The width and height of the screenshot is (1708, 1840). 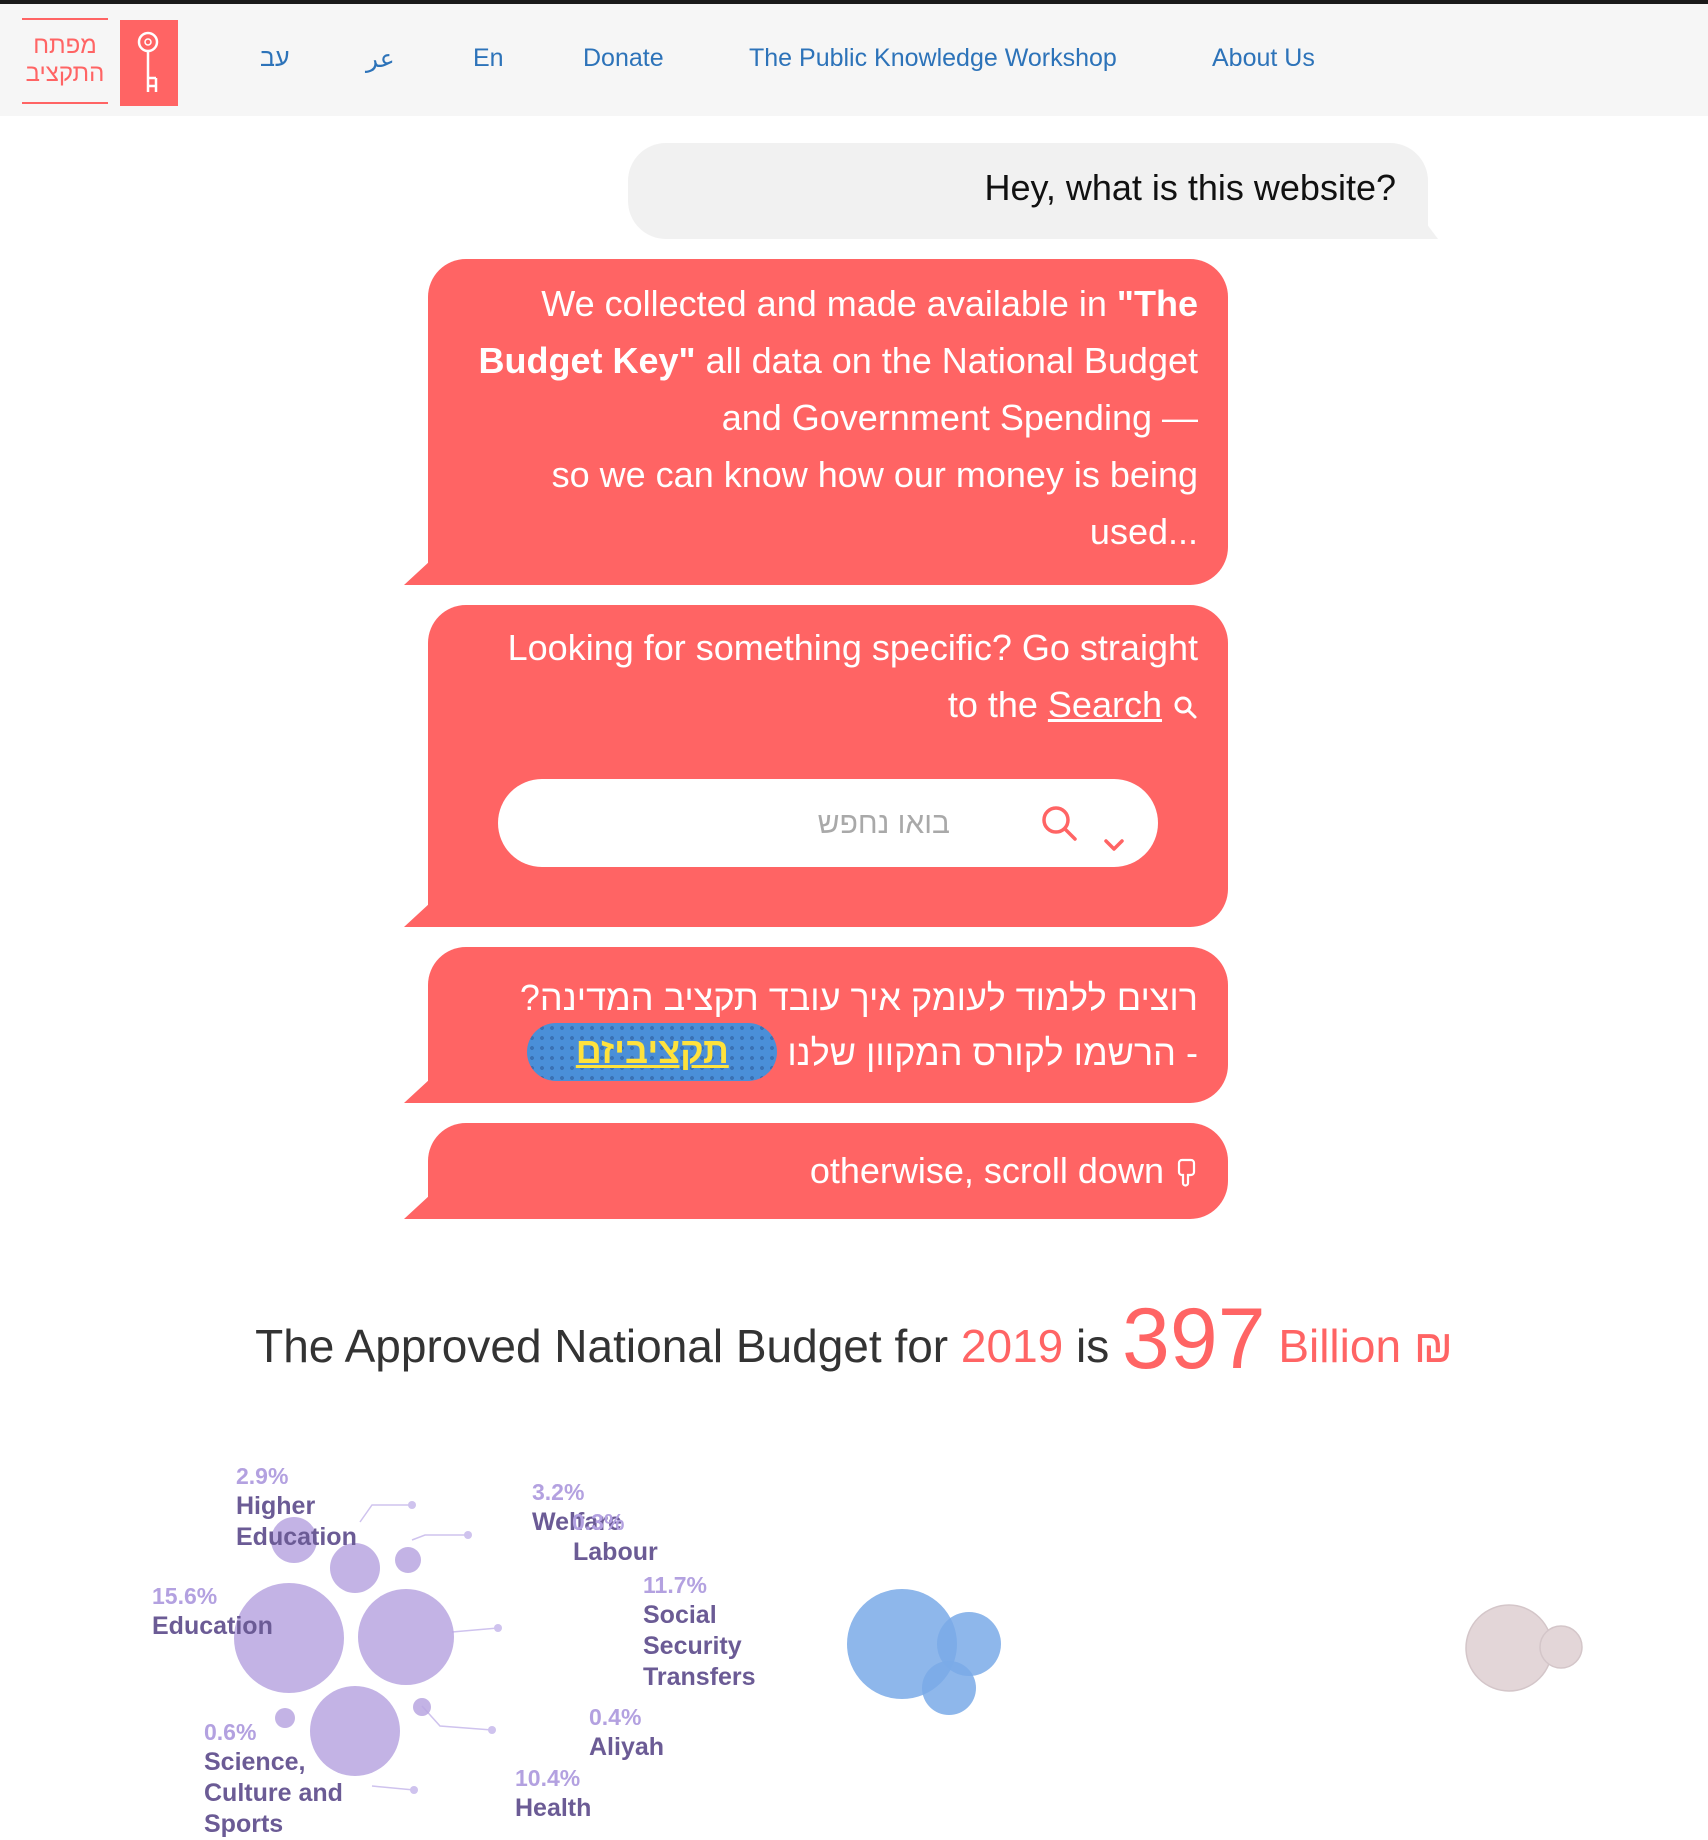 I want to click on social-security-pct: 11.7%, so click(x=675, y=1585).